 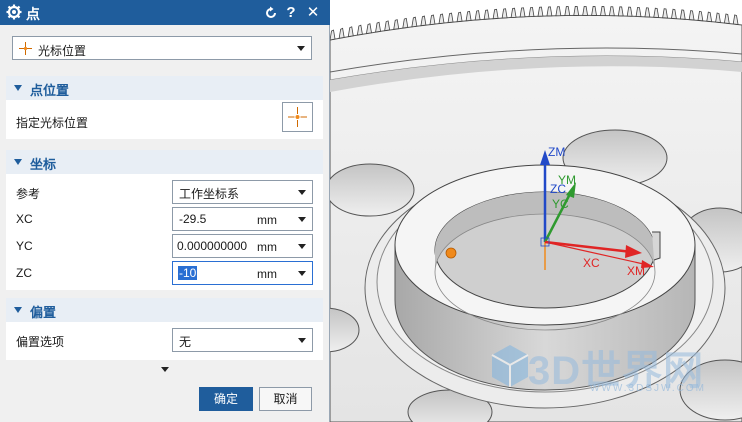 What do you see at coordinates (164, 162) in the screenshot?
I see `coordinates-header: 坐标` at bounding box center [164, 162].